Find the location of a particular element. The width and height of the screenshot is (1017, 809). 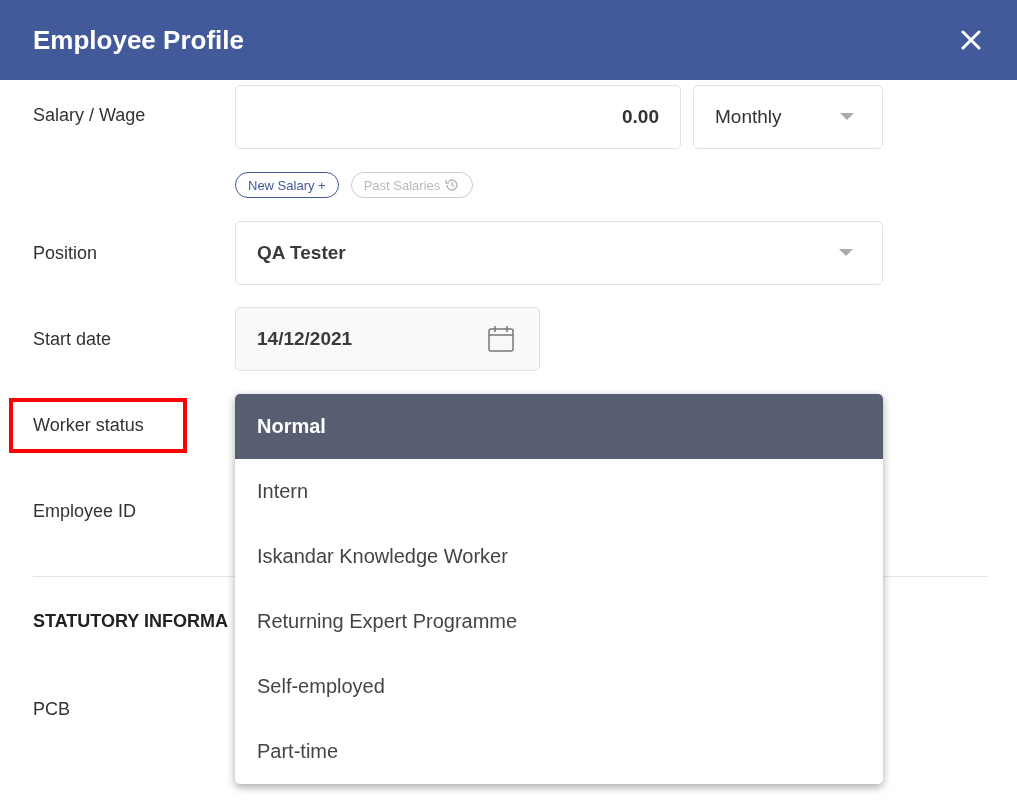

salary-field: 0.00 is located at coordinates (458, 117).